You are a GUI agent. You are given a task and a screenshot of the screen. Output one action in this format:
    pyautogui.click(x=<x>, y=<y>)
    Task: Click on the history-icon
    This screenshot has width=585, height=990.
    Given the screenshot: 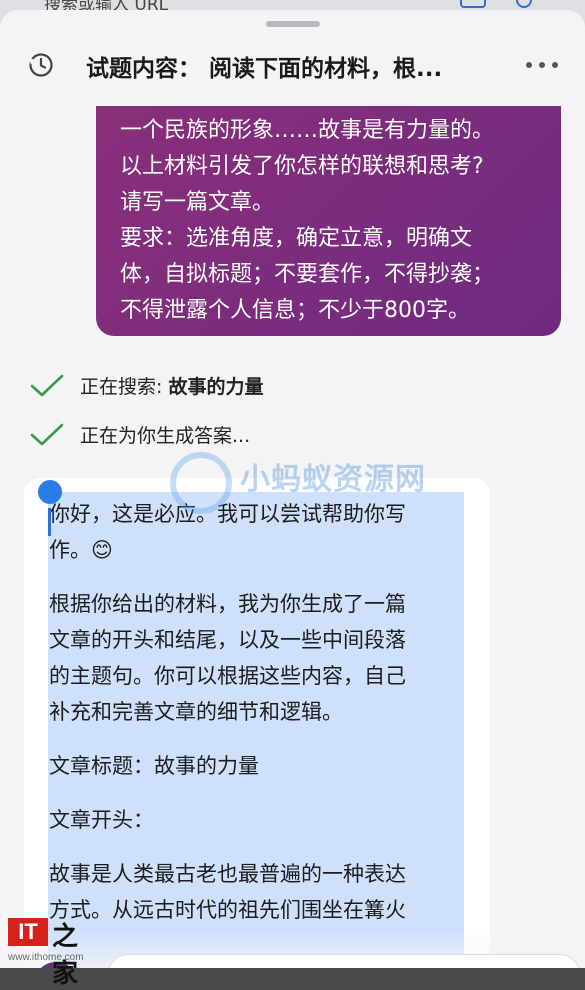 What is the action you would take?
    pyautogui.click(x=41, y=65)
    